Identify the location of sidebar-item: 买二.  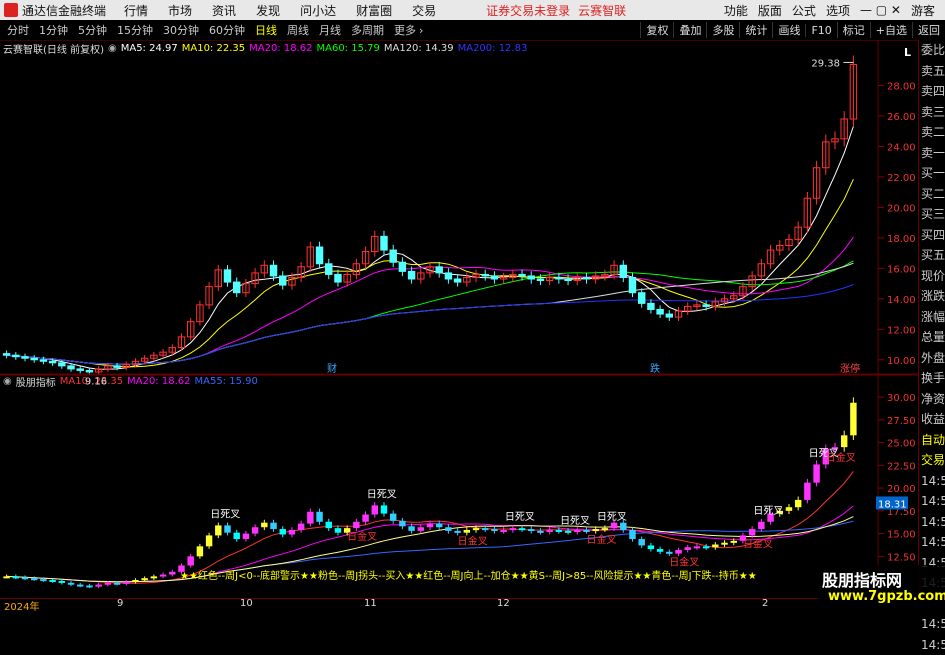
(932, 194).